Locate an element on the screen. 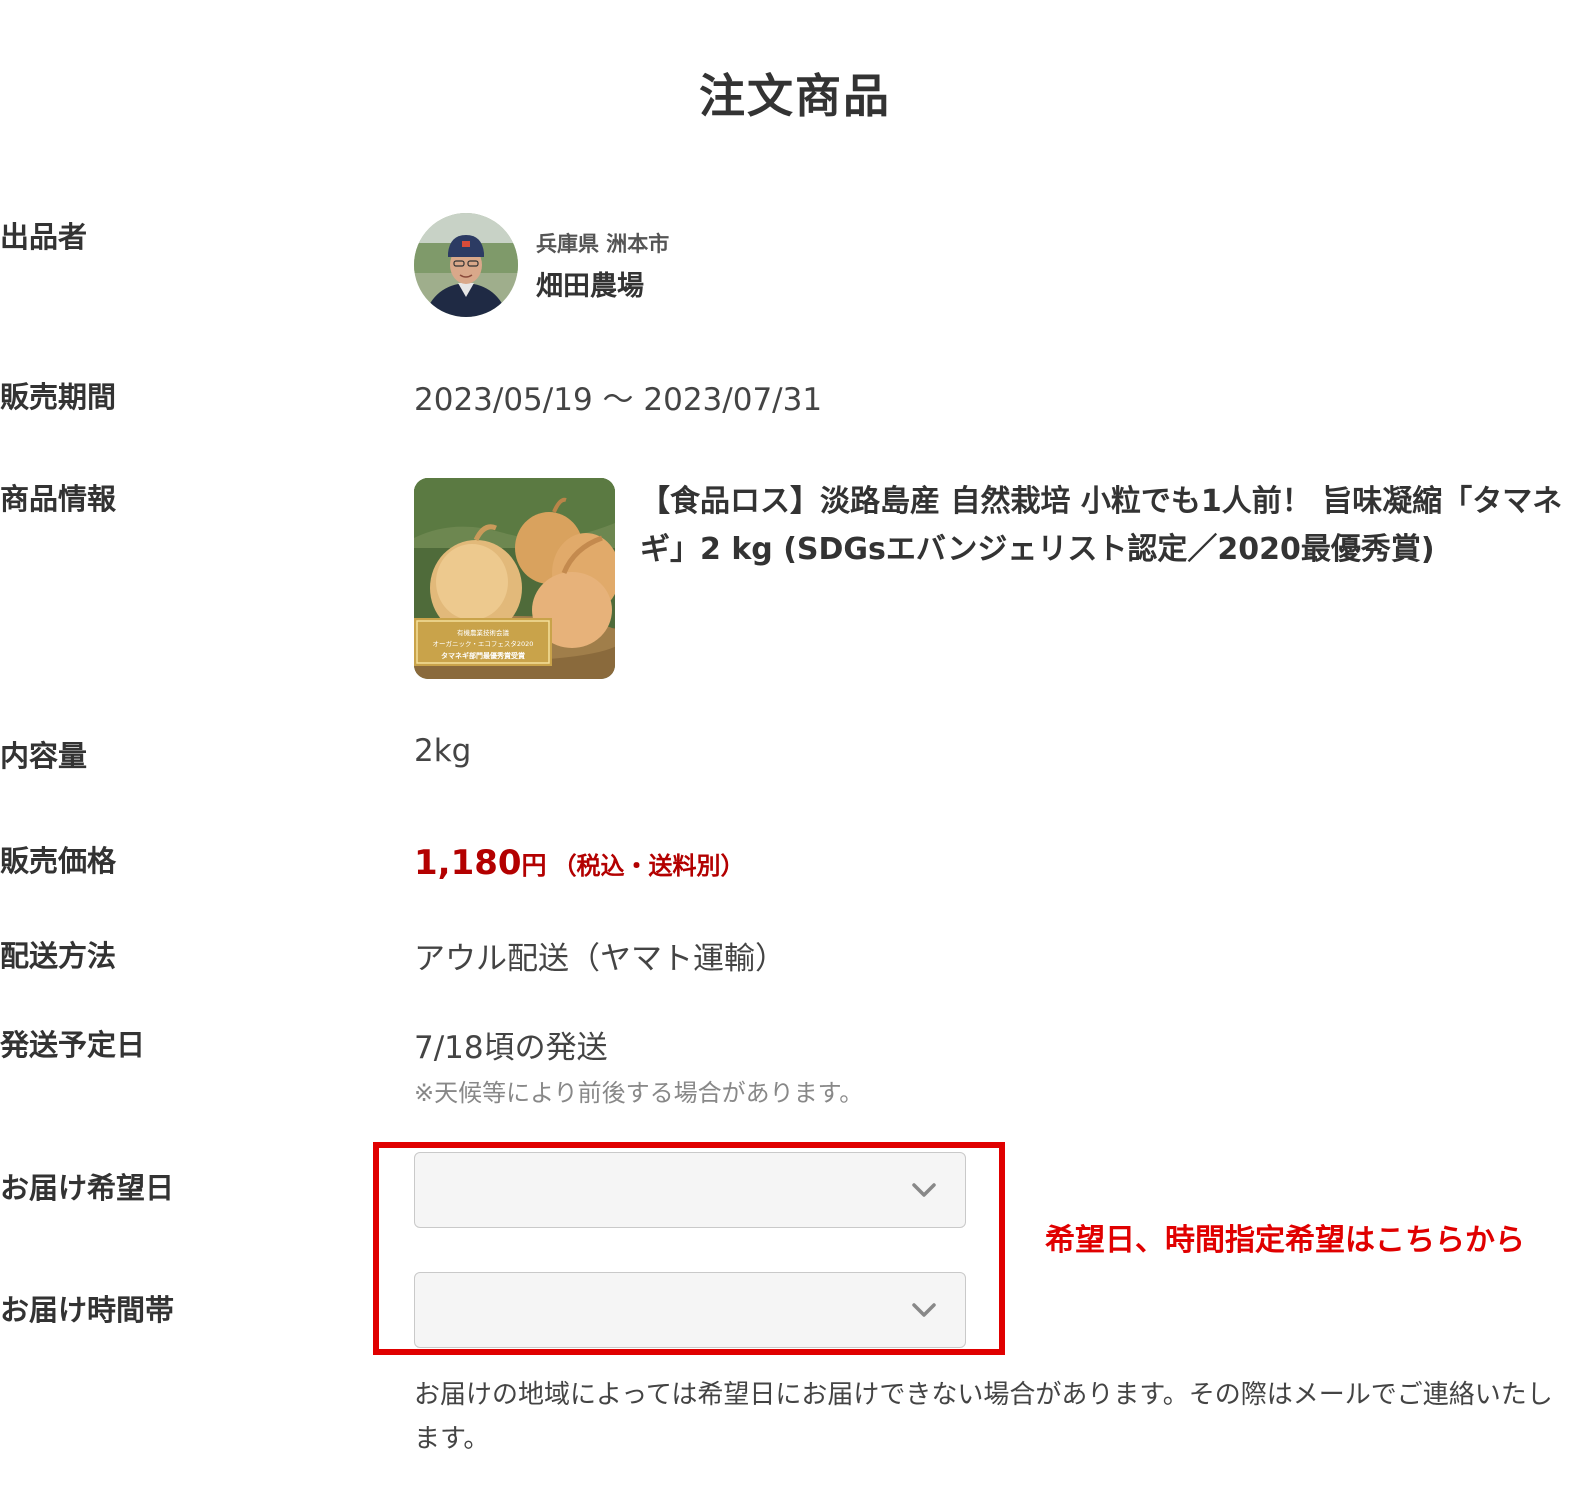 This screenshot has width=1590, height=1503. product-info-label: 商品情報 is located at coordinates (58, 499).